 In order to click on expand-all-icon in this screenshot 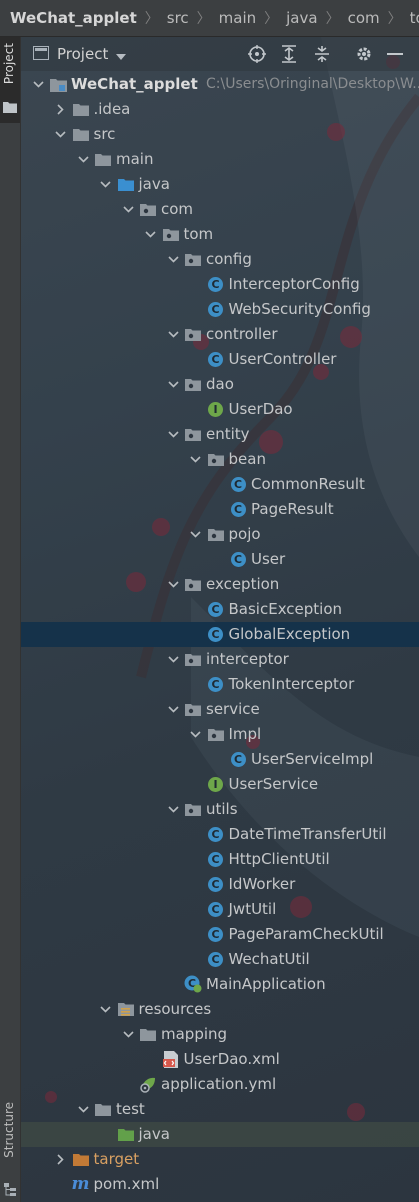, I will do `click(289, 54)`.